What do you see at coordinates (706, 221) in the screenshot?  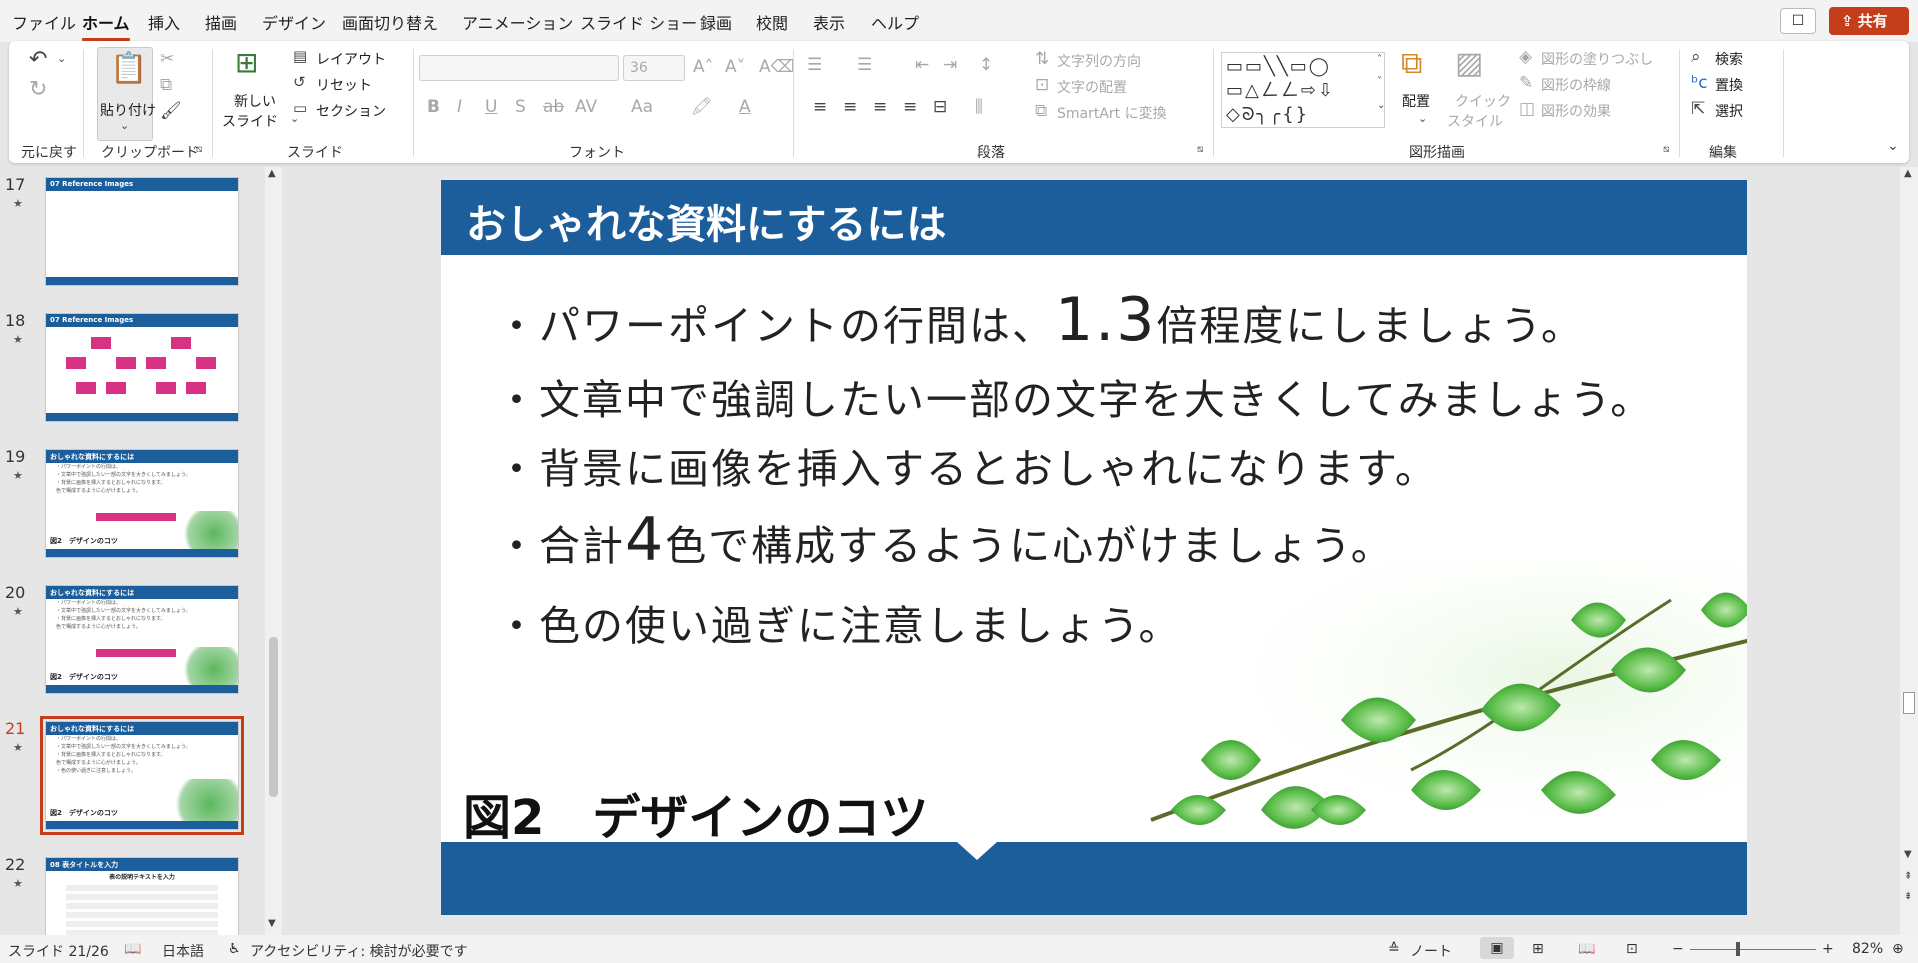 I see `slide-title: おしゃれな資料にするには` at bounding box center [706, 221].